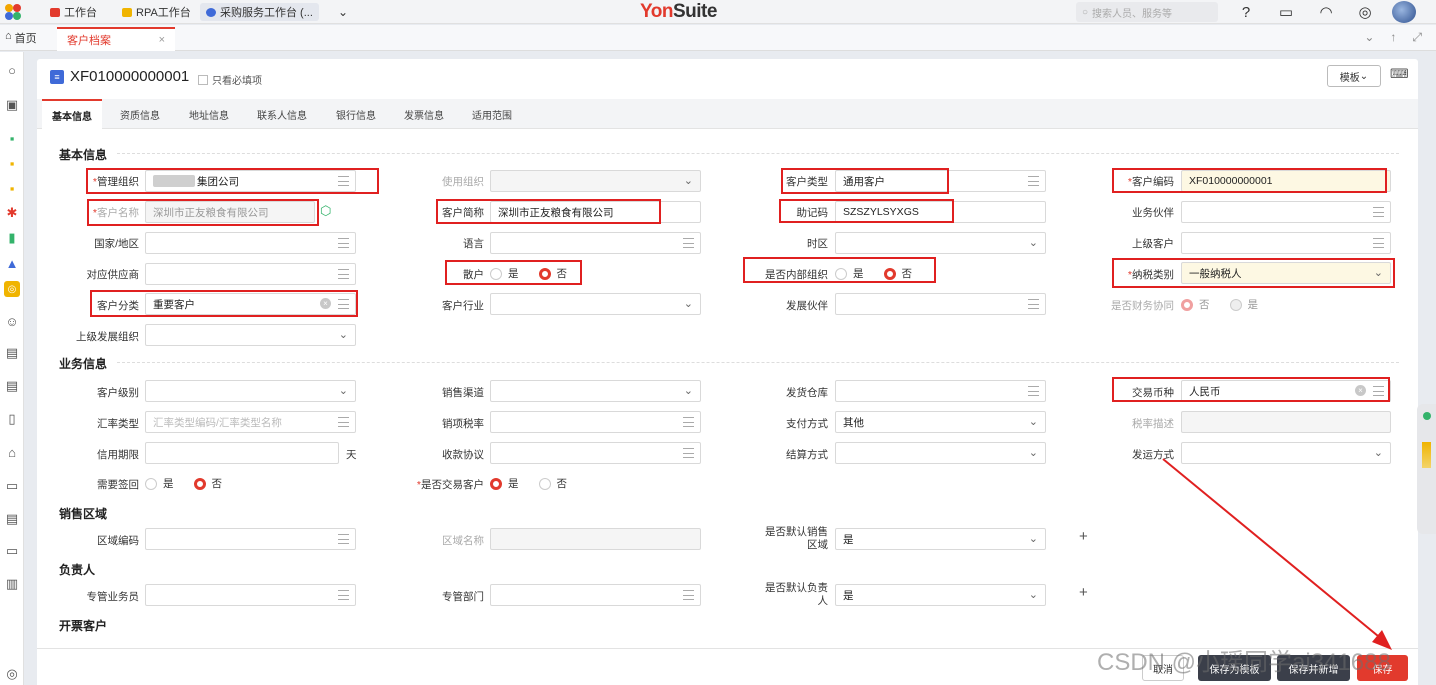 The image size is (1436, 685). What do you see at coordinates (12, 138) in the screenshot?
I see `grid-icon: ▪` at bounding box center [12, 138].